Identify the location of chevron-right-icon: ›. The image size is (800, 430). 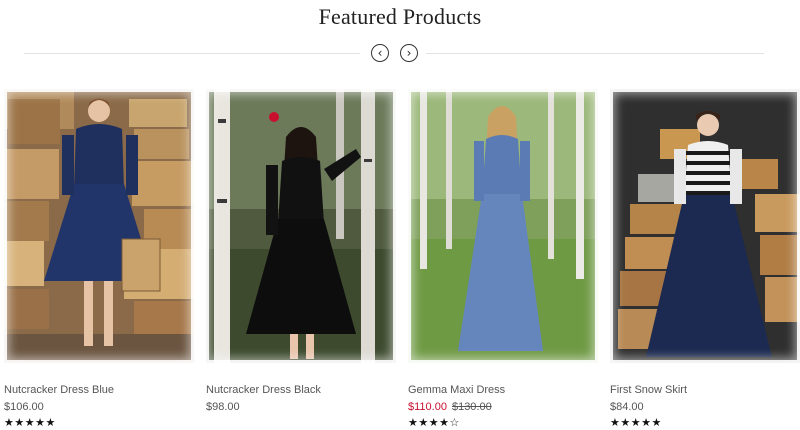
(409, 53).